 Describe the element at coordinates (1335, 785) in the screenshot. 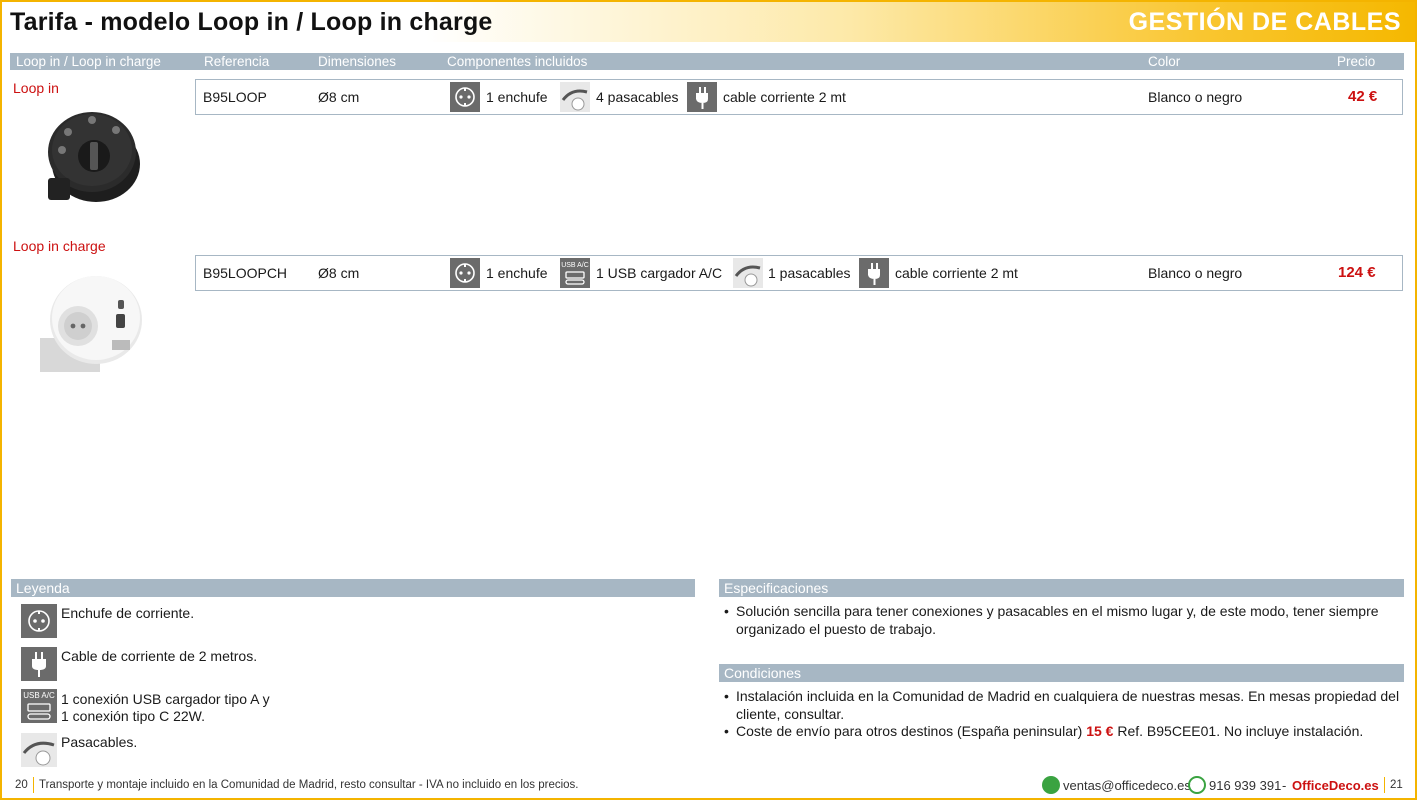

I see `footer-brand: OfficeDeco.es` at that location.